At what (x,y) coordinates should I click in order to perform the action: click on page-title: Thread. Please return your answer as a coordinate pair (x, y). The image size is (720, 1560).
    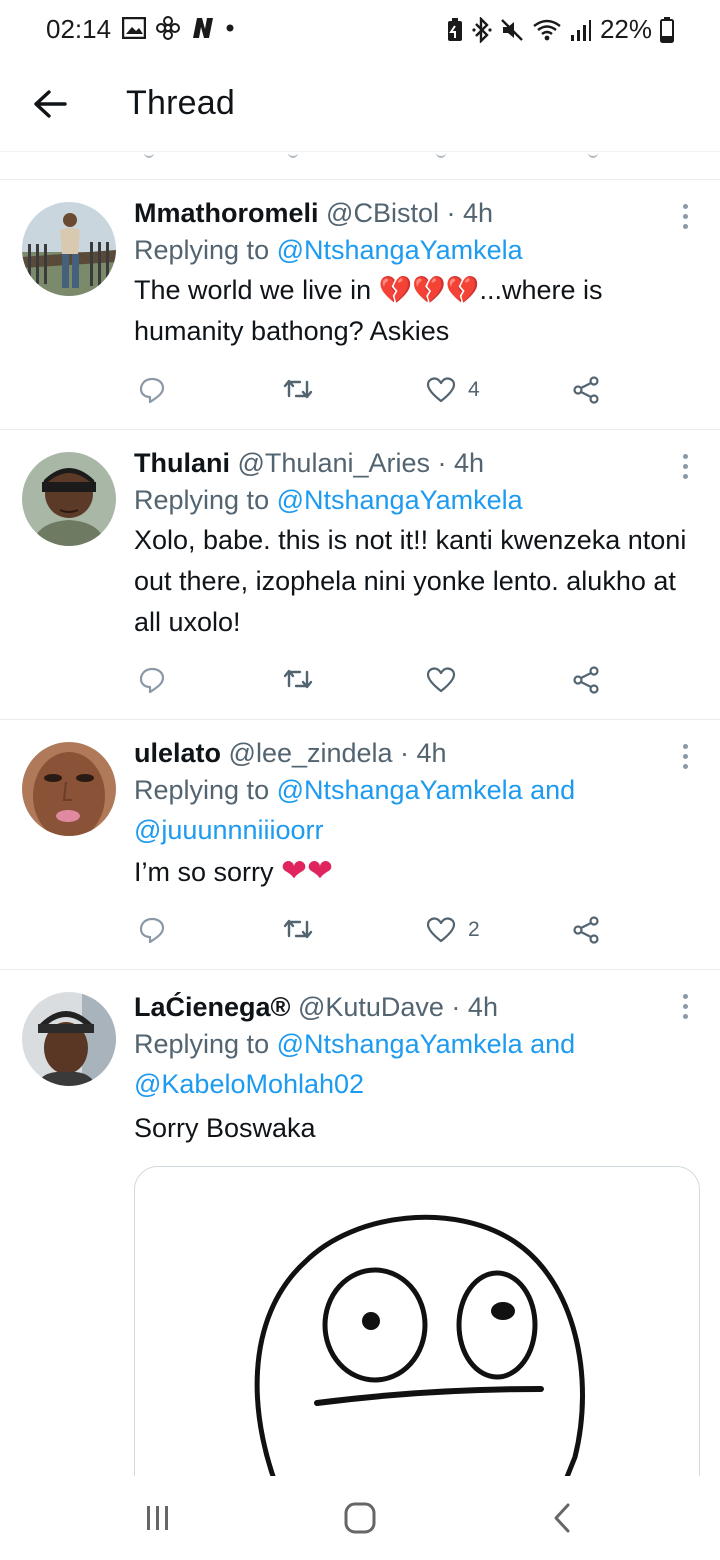
    Looking at the image, I should click on (180, 103).